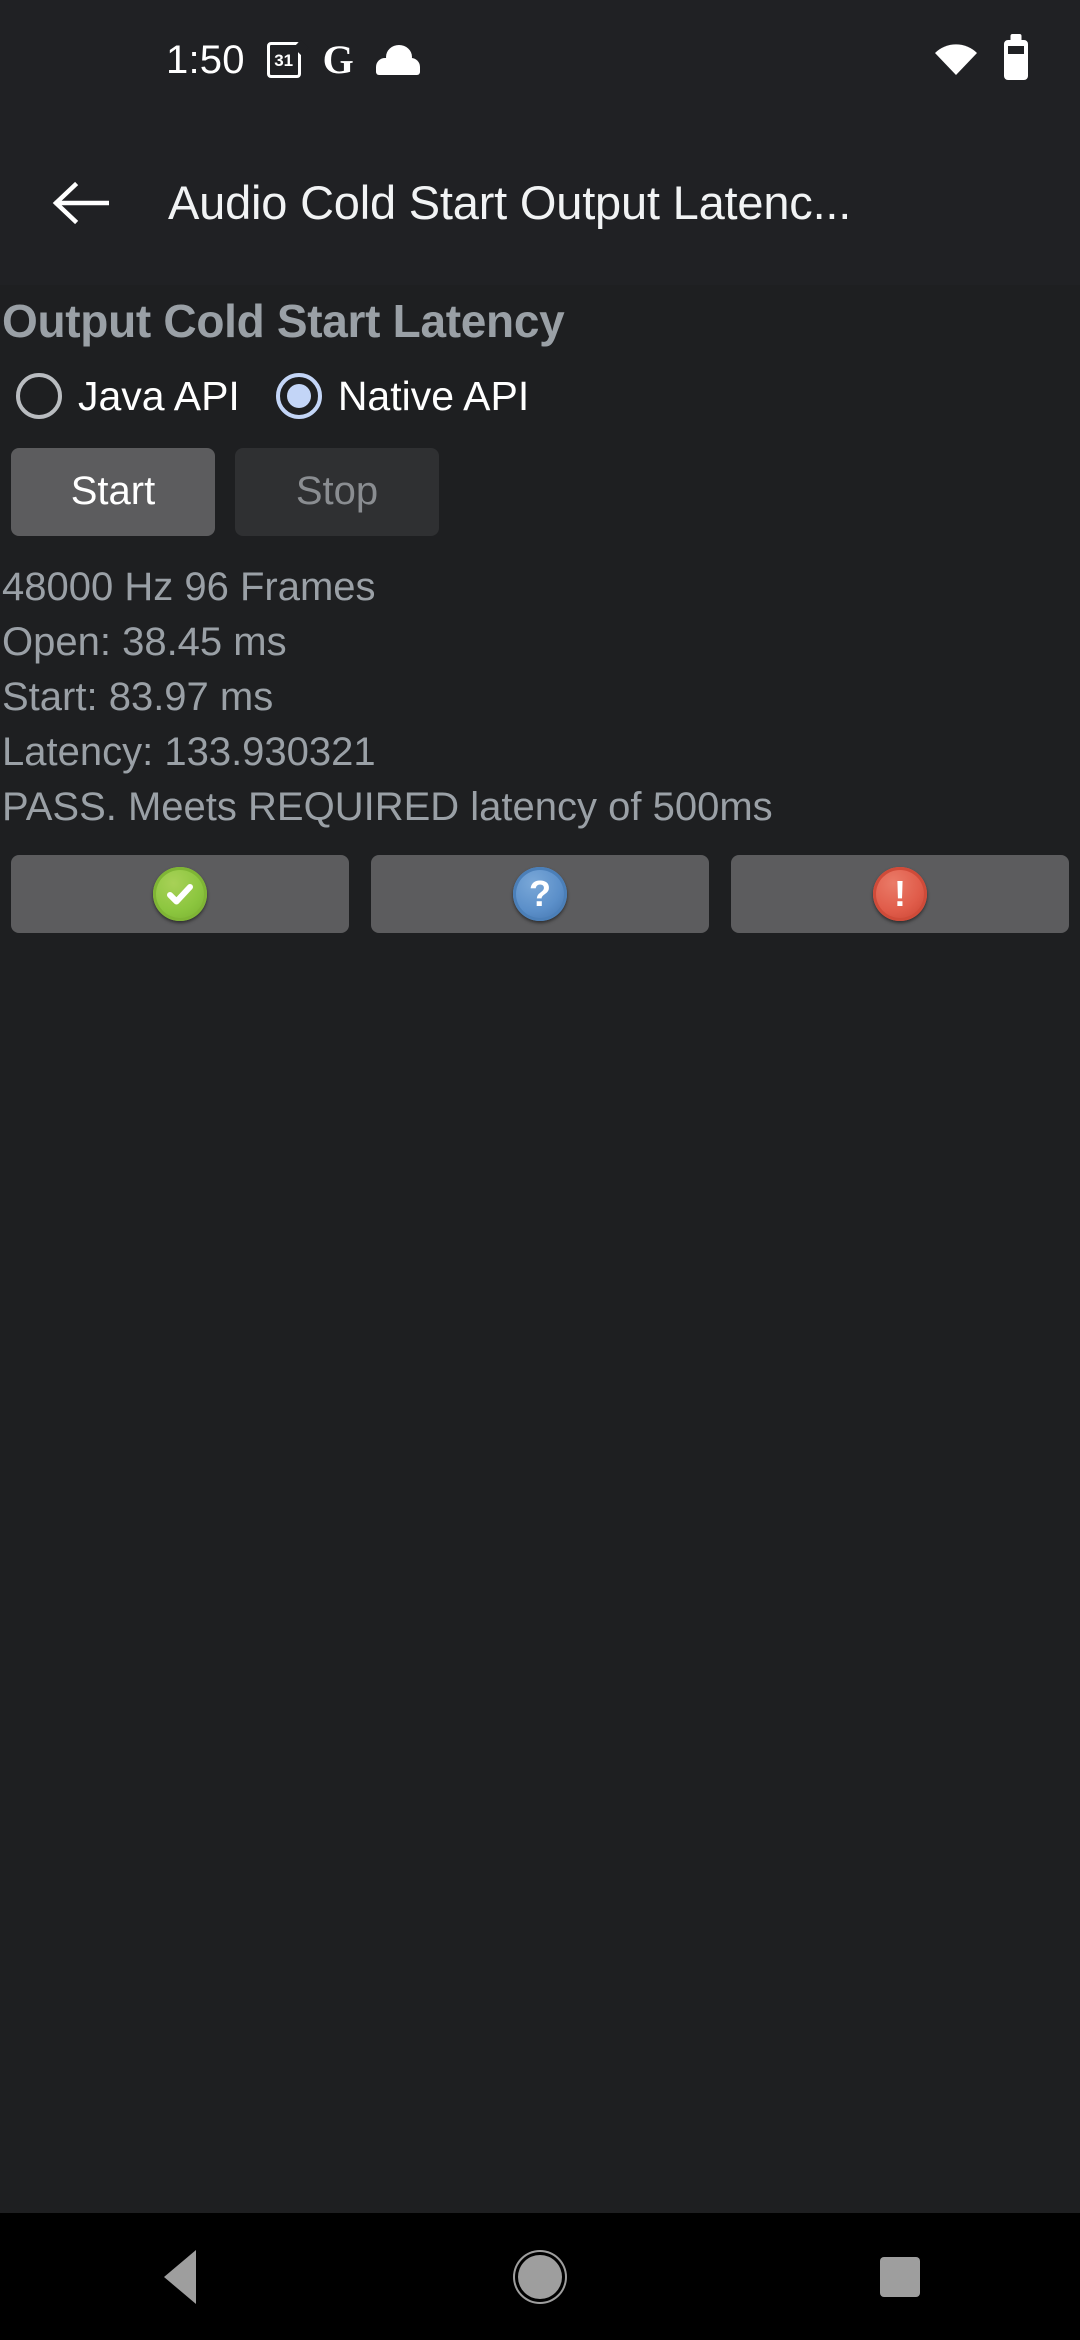  I want to click on status-button-row: ? !, so click(540, 893).